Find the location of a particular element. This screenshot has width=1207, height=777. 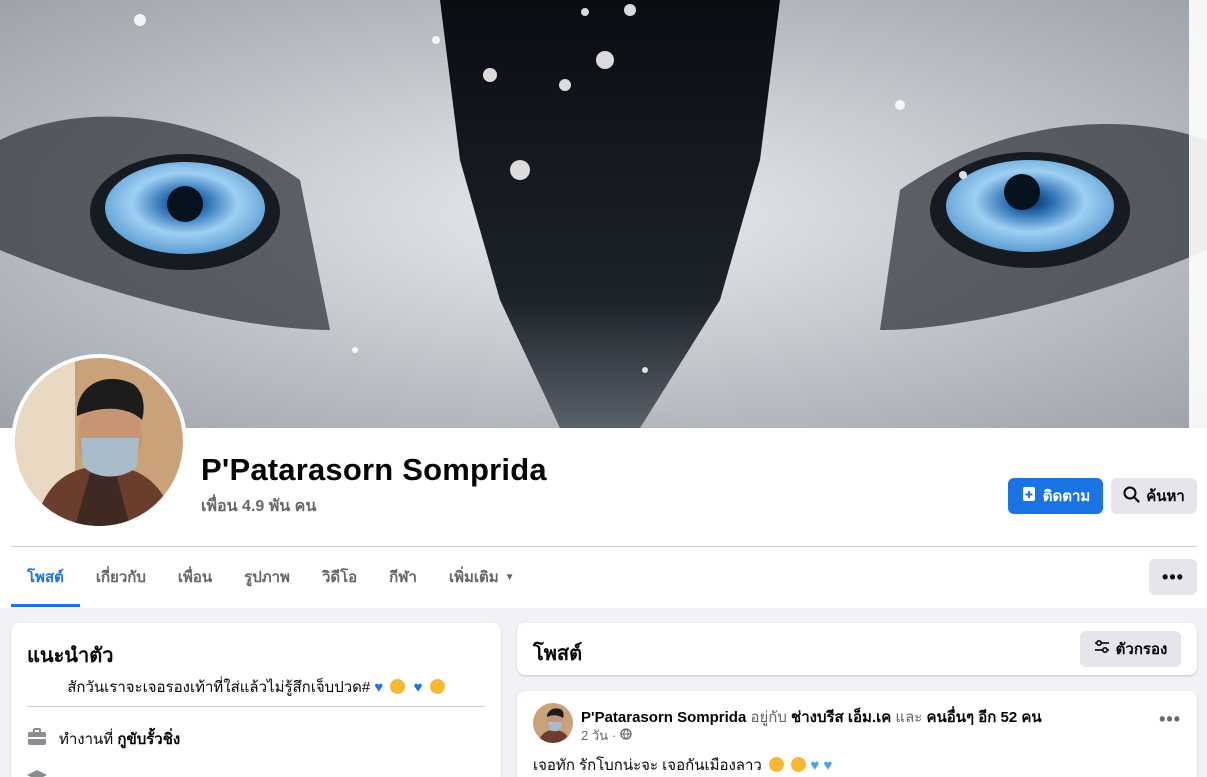

intro-education is located at coordinates (37, 773).